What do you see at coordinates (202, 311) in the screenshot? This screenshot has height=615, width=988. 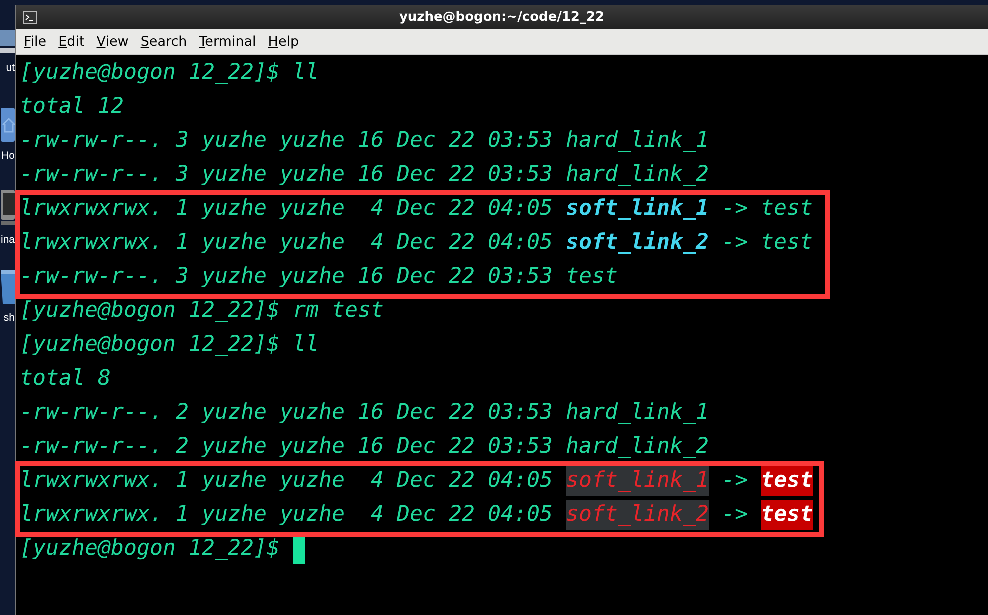 I see `terminal-text: [yuzhe@bogon 12_22]$ rm test` at bounding box center [202, 311].